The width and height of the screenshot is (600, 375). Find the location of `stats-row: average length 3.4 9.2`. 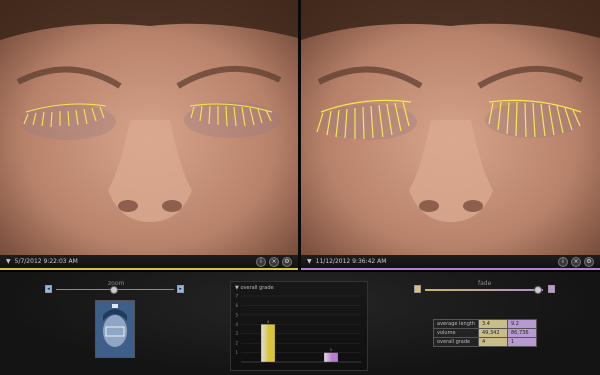

stats-row: average length 3.4 9.2 is located at coordinates (485, 324).